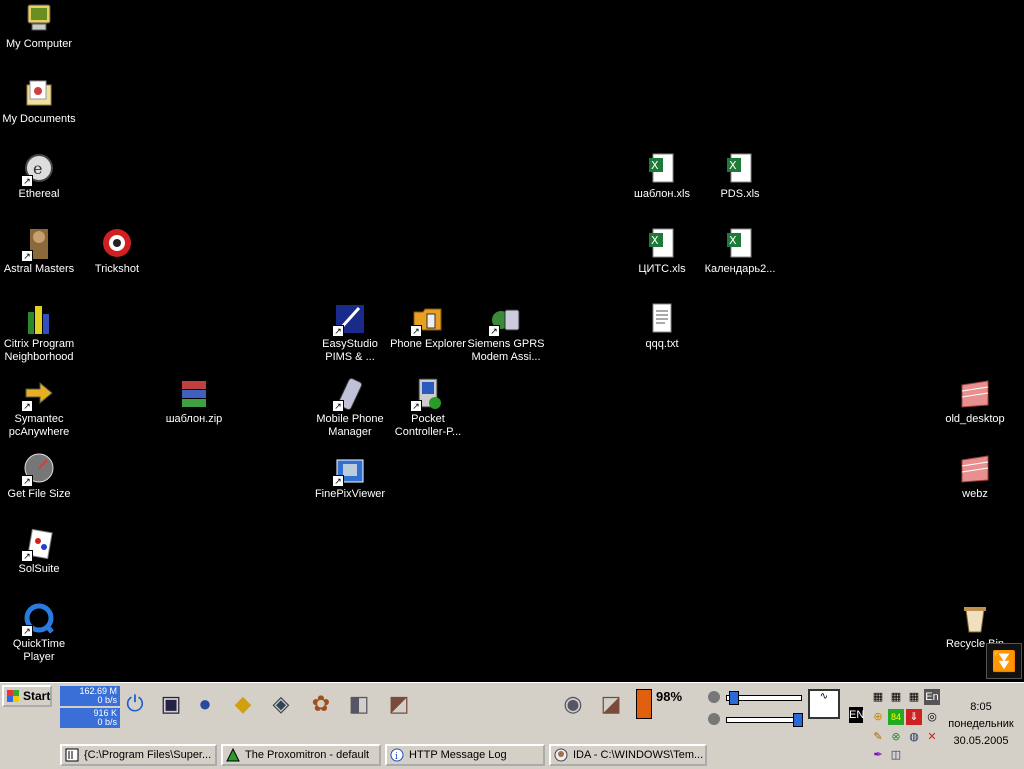  I want to click on joystick-icon: ●, so click(205, 704).